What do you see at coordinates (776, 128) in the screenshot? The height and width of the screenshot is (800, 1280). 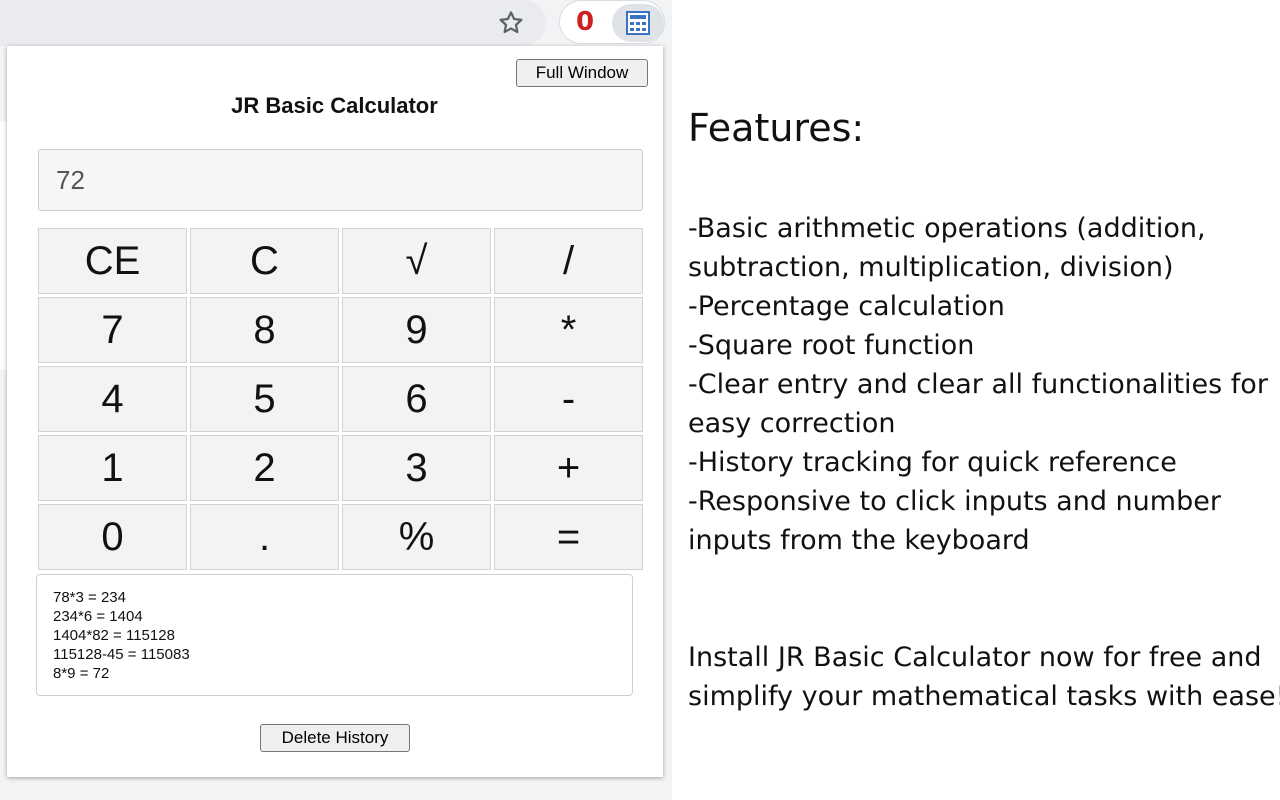 I see `features-heading: Features:` at bounding box center [776, 128].